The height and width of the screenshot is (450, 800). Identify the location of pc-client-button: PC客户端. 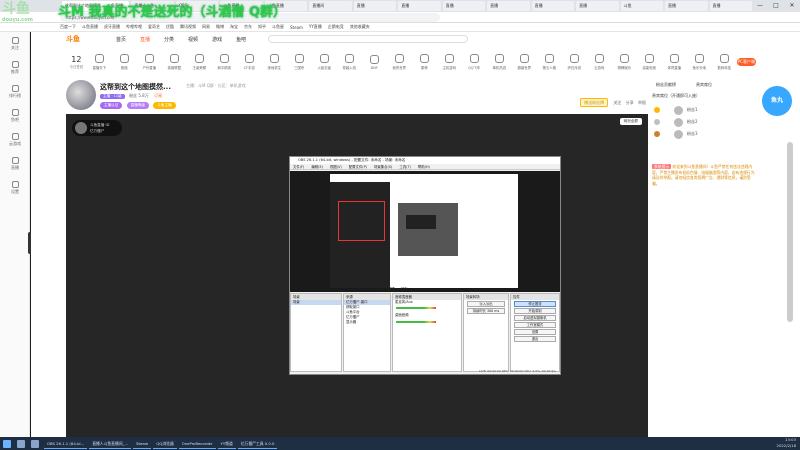
(746, 62).